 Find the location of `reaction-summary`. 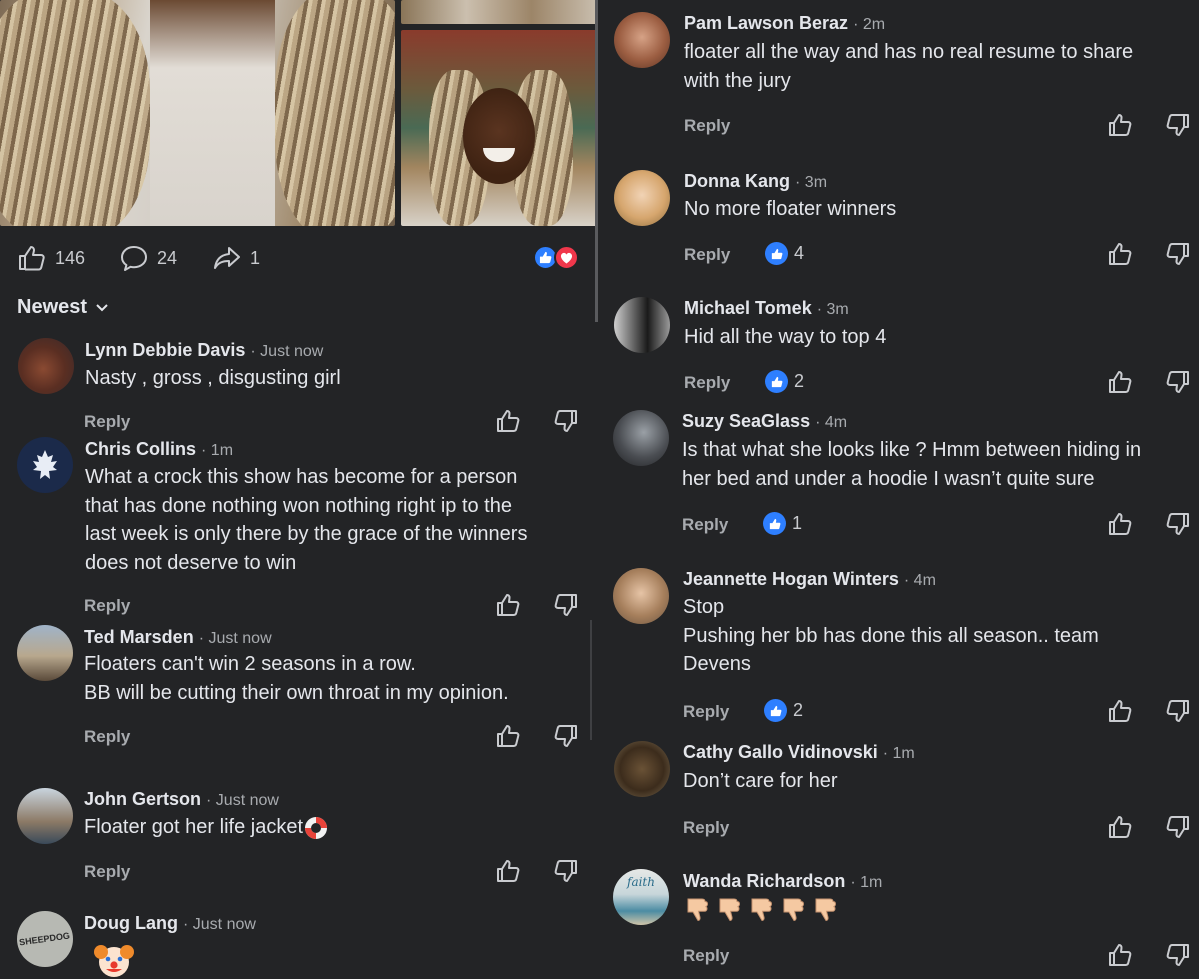

reaction-summary is located at coordinates (558, 258).